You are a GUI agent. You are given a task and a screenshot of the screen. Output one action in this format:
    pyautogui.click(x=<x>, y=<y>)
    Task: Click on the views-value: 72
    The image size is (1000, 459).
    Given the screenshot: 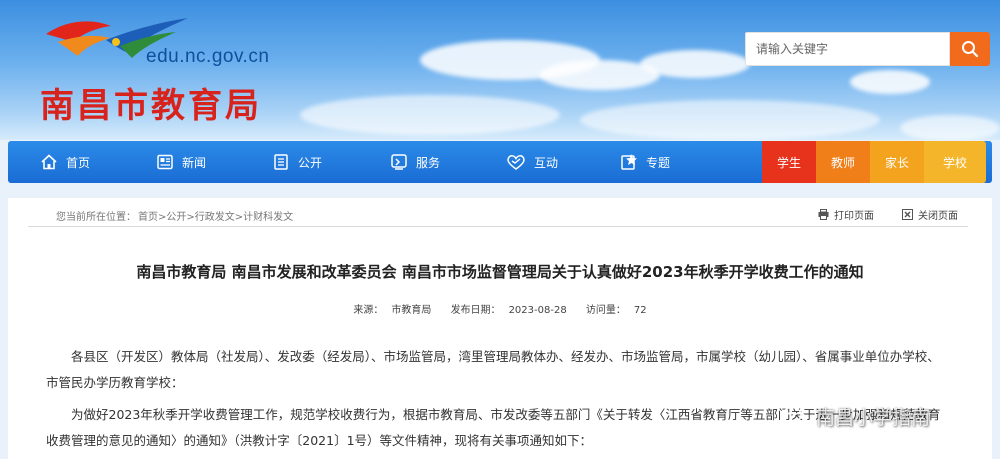 What is the action you would take?
    pyautogui.click(x=640, y=310)
    